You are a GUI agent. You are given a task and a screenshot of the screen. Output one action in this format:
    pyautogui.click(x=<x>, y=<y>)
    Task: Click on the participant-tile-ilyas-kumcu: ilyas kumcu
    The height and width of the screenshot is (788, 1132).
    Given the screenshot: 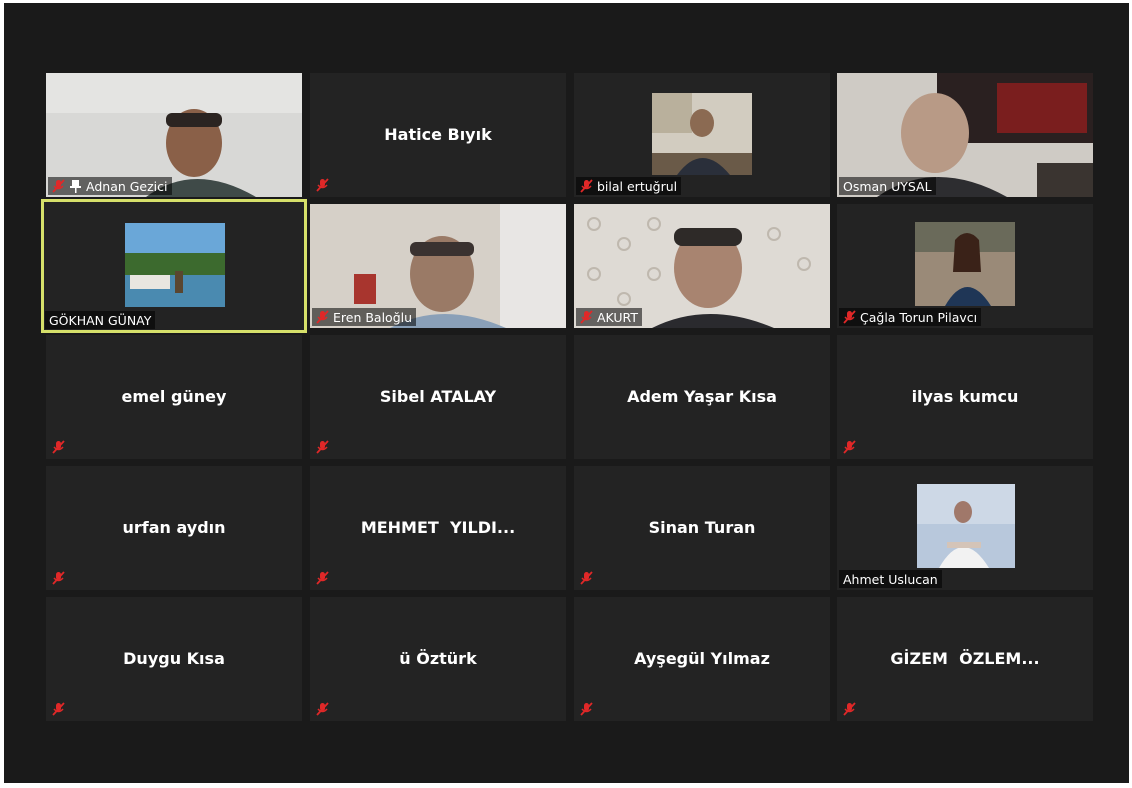 What is the action you would take?
    pyautogui.click(x=965, y=397)
    